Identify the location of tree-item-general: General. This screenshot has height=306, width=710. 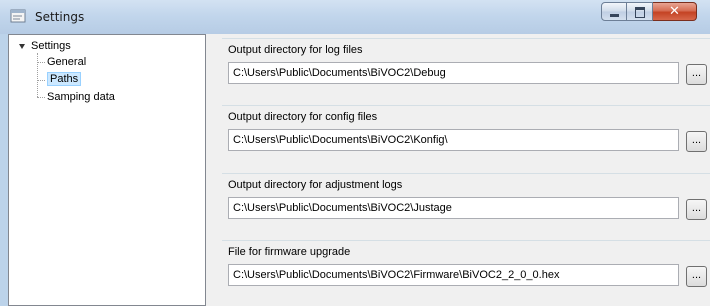
(66, 62).